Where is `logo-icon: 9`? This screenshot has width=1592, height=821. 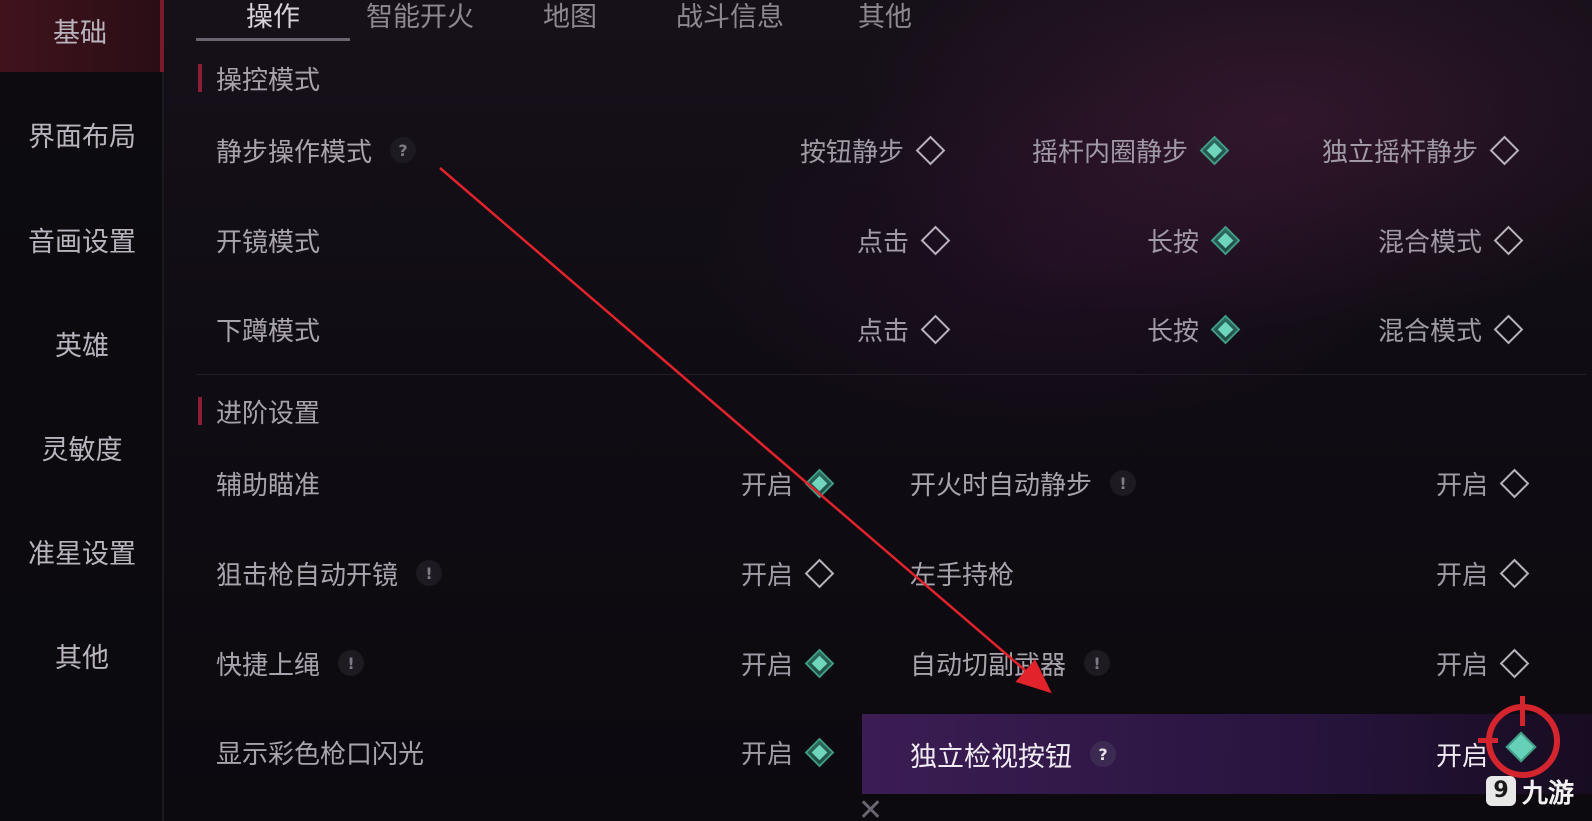
logo-icon: 9 is located at coordinates (1501, 791).